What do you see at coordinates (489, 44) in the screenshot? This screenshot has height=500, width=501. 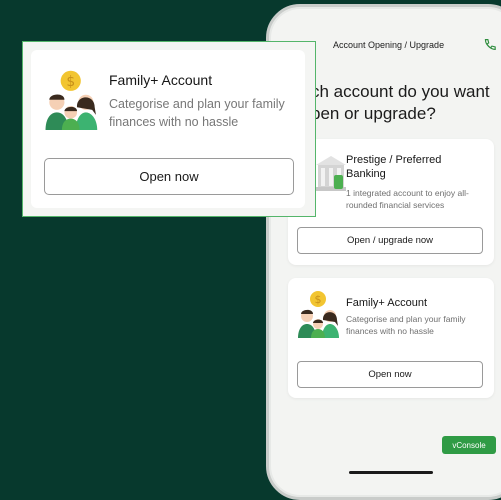 I see `phone-icon` at bounding box center [489, 44].